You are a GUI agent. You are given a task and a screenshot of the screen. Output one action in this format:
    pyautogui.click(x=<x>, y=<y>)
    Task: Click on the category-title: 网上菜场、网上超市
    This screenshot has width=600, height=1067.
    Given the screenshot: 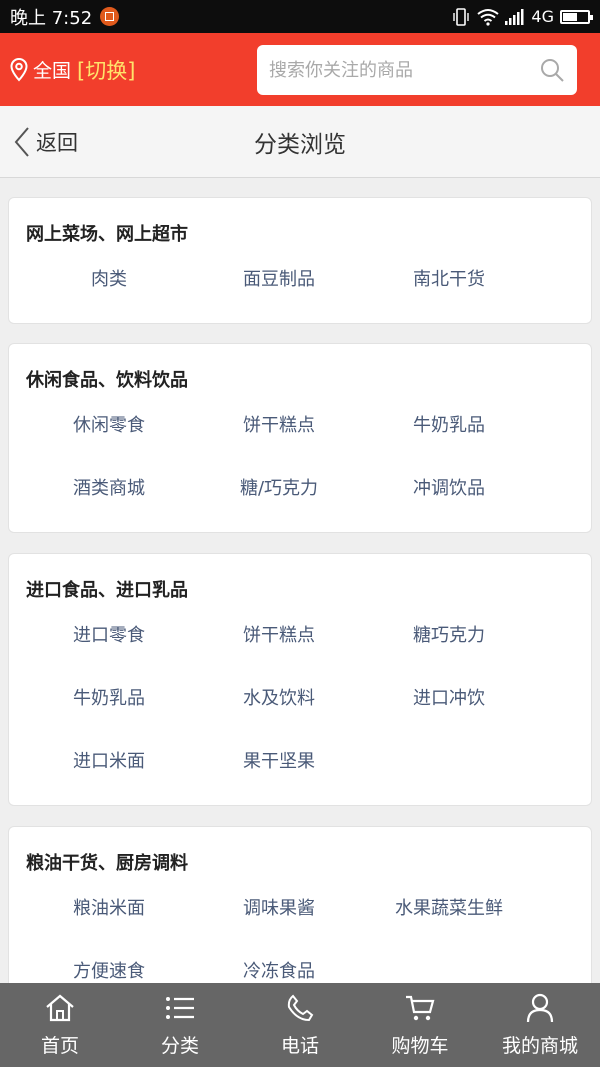 What is the action you would take?
    pyautogui.click(x=107, y=234)
    